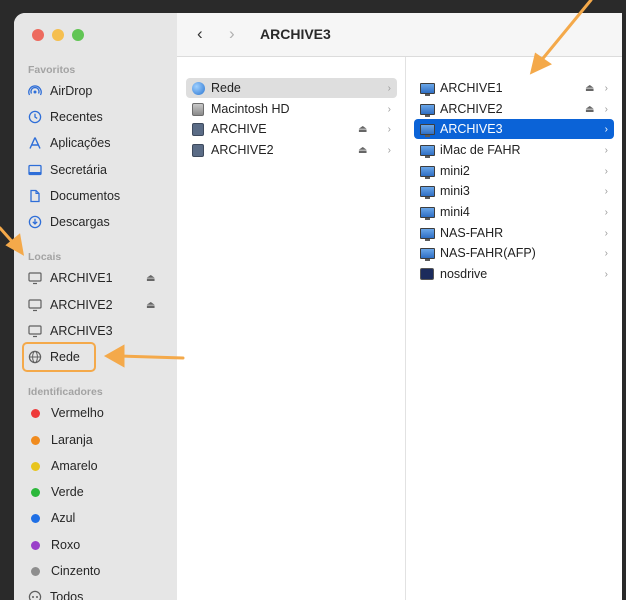 The height and width of the screenshot is (600, 626). What do you see at coordinates (151, 357) in the screenshot?
I see `annotation-arrow-rede` at bounding box center [151, 357].